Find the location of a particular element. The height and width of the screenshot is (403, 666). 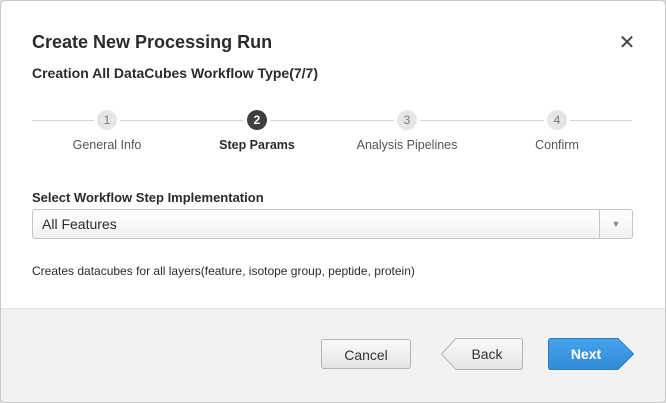

workflow-step-select: All Features ▼ is located at coordinates (332, 224).